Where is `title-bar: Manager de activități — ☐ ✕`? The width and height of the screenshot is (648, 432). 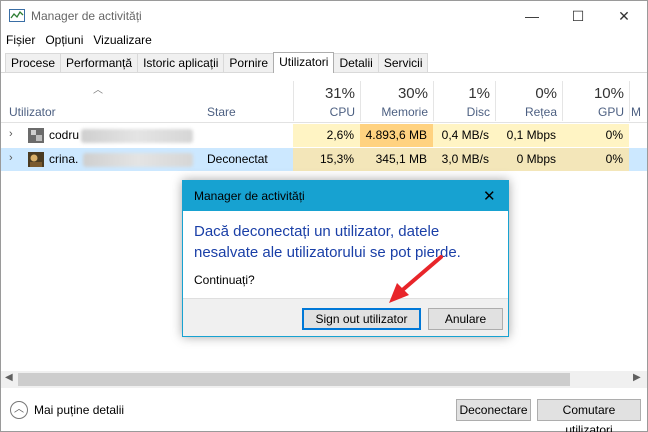 title-bar: Manager de activități — ☐ ✕ is located at coordinates (324, 16).